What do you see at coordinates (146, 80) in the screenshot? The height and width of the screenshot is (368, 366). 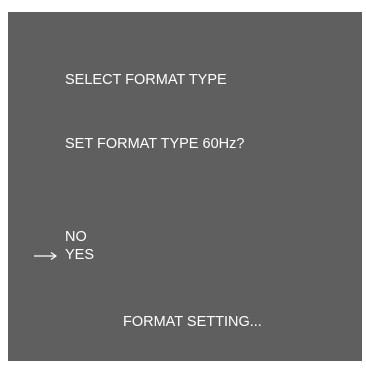 I see `menu-title: SELECT FORMAT TYPE` at bounding box center [146, 80].